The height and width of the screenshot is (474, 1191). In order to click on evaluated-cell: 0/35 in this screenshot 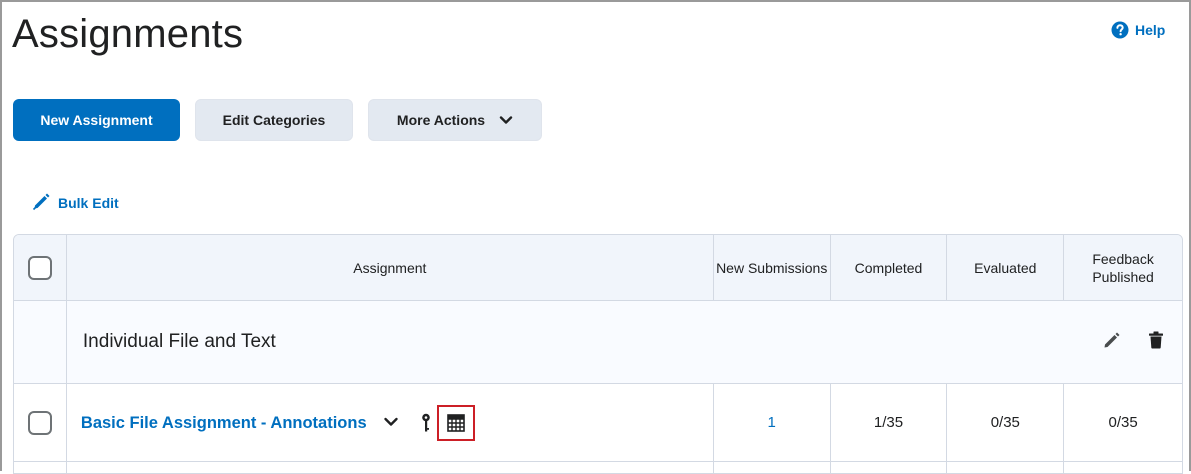, I will do `click(1006, 422)`.